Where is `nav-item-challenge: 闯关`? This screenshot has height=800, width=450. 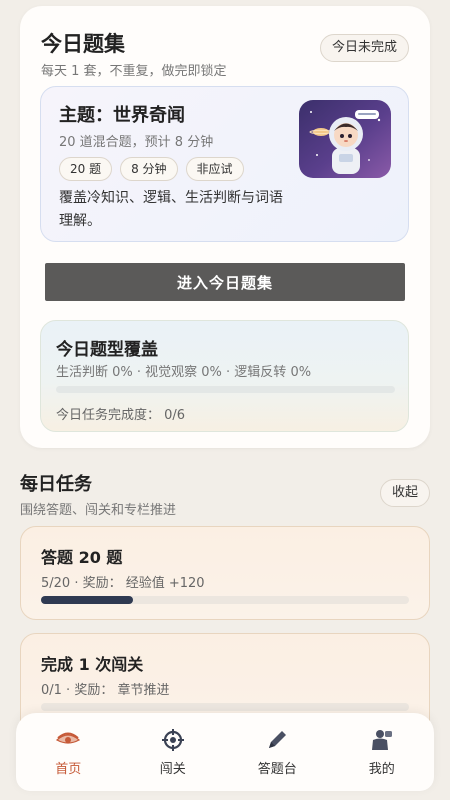
nav-item-challenge: 闯关 is located at coordinates (173, 752).